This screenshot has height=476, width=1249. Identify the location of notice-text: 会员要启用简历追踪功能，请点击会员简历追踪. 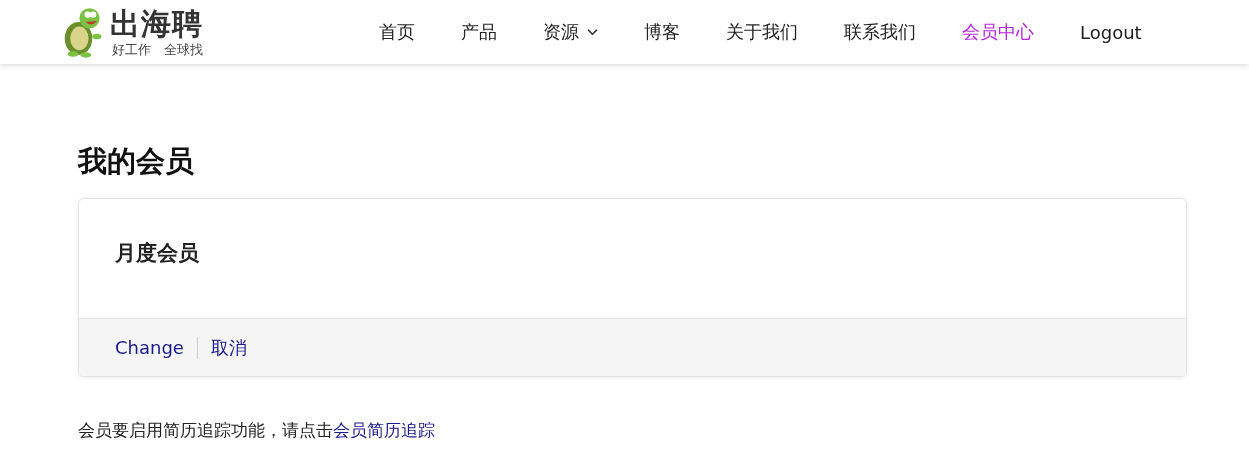
(257, 430).